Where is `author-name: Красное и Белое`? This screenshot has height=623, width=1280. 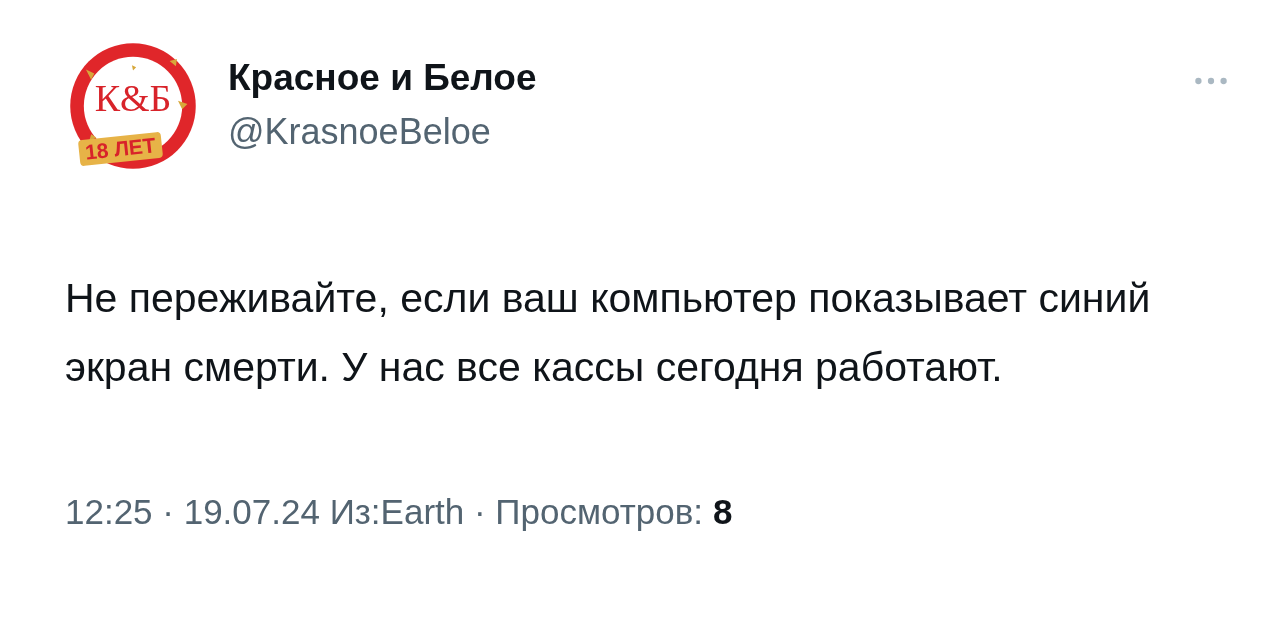 author-name: Красное и Белое is located at coordinates (382, 78).